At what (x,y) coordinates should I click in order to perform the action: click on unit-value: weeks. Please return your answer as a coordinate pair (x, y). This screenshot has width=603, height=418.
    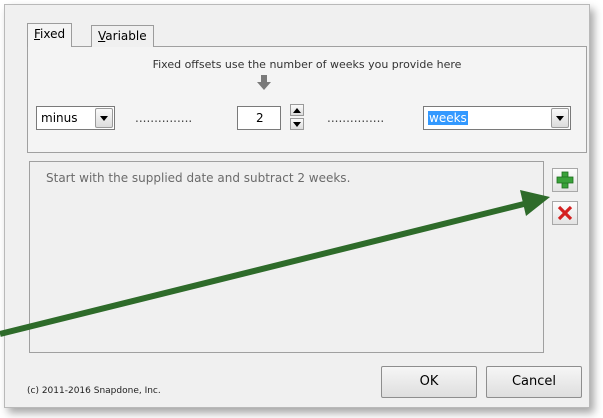
    Looking at the image, I should click on (448, 118).